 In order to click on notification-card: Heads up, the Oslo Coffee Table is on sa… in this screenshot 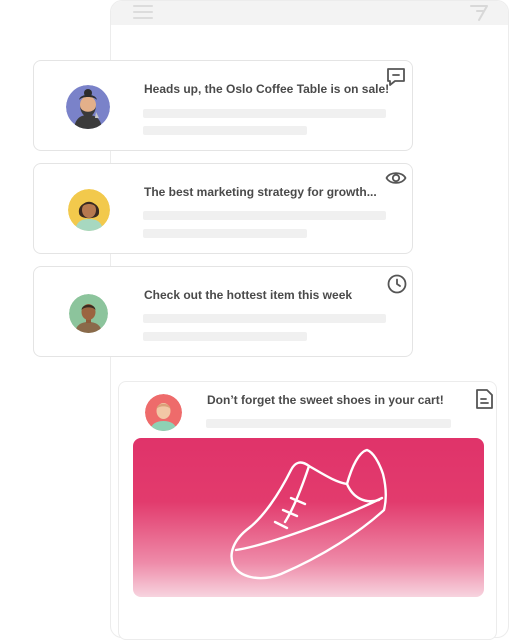, I will do `click(223, 105)`.